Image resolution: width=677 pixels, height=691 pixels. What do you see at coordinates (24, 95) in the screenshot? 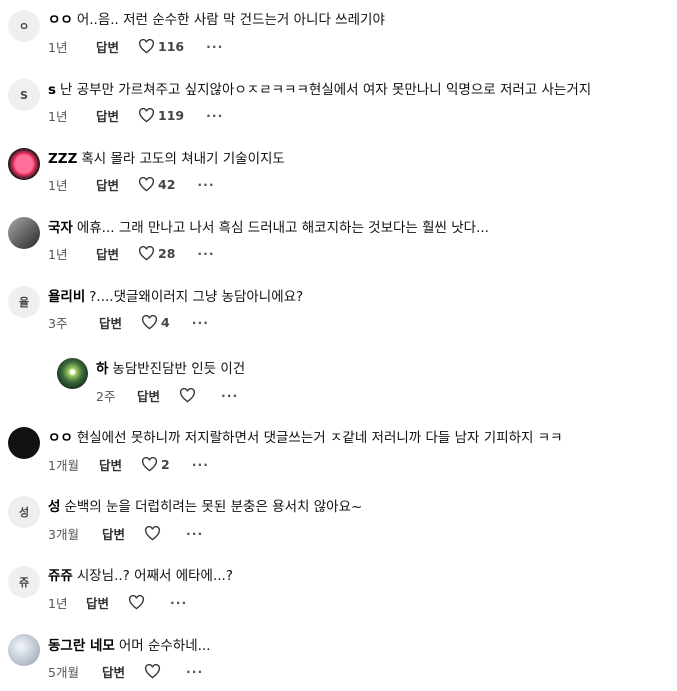
I see `avatar: S` at bounding box center [24, 95].